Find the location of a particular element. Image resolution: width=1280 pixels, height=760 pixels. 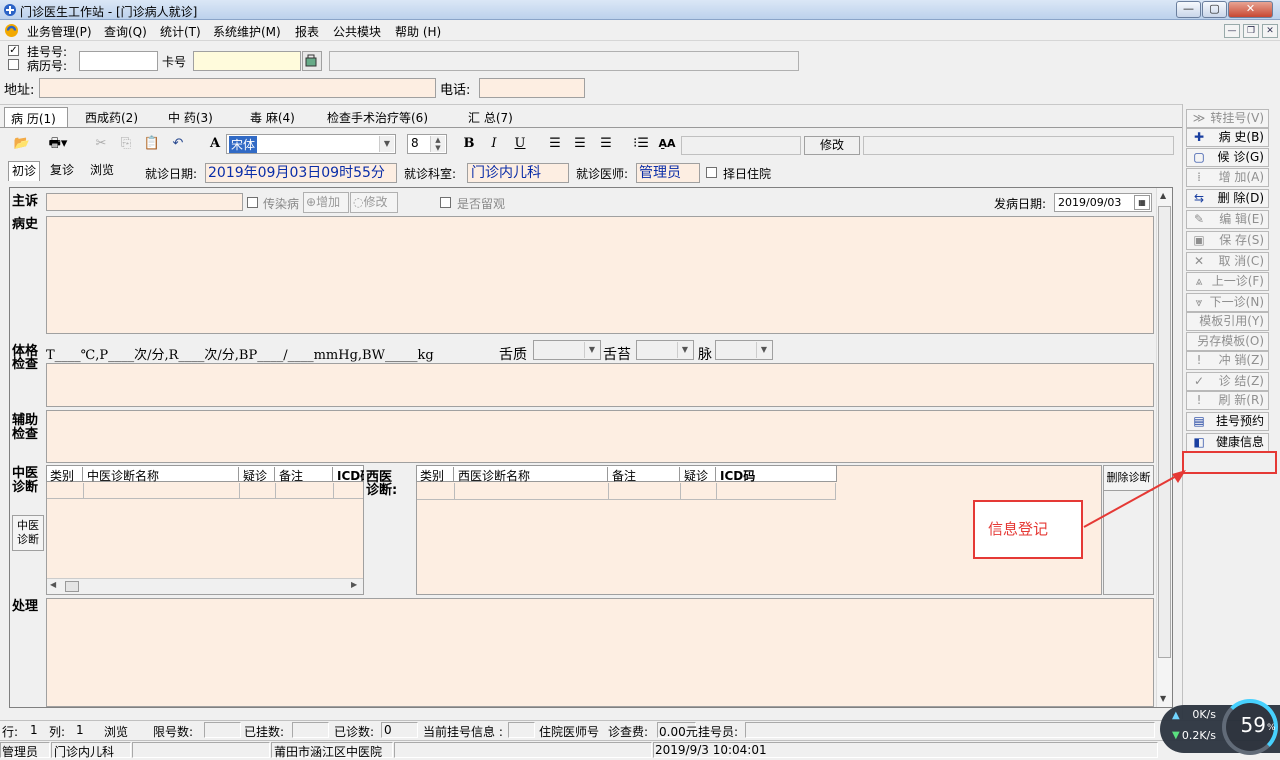

minimize-button: — is located at coordinates (1188, 9).